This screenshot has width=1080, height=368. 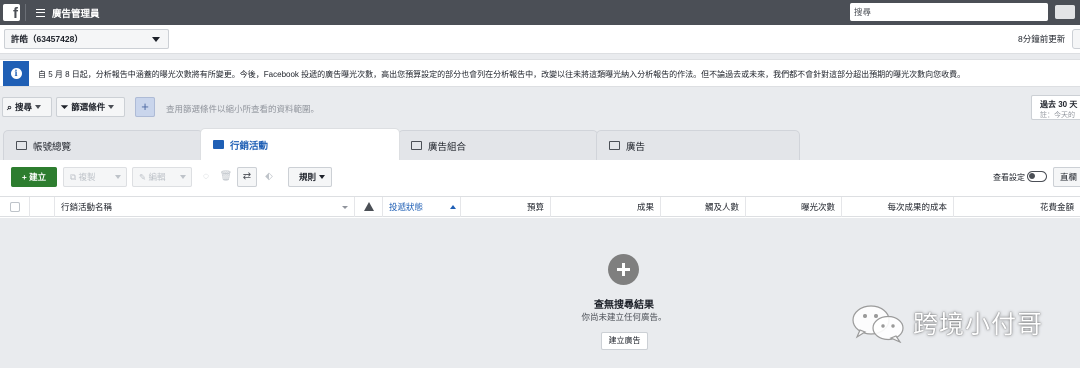 What do you see at coordinates (416, 145) in the screenshot?
I see `ad-set-grid-icon` at bounding box center [416, 145].